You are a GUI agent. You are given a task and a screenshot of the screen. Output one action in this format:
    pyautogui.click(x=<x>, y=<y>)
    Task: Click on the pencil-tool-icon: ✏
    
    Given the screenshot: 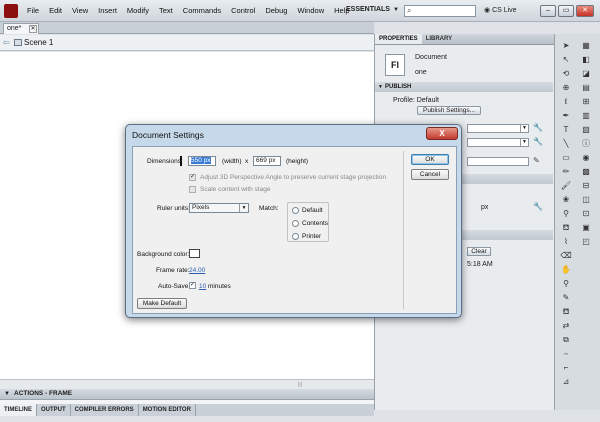 What is the action you would take?
    pyautogui.click(x=566, y=172)
    